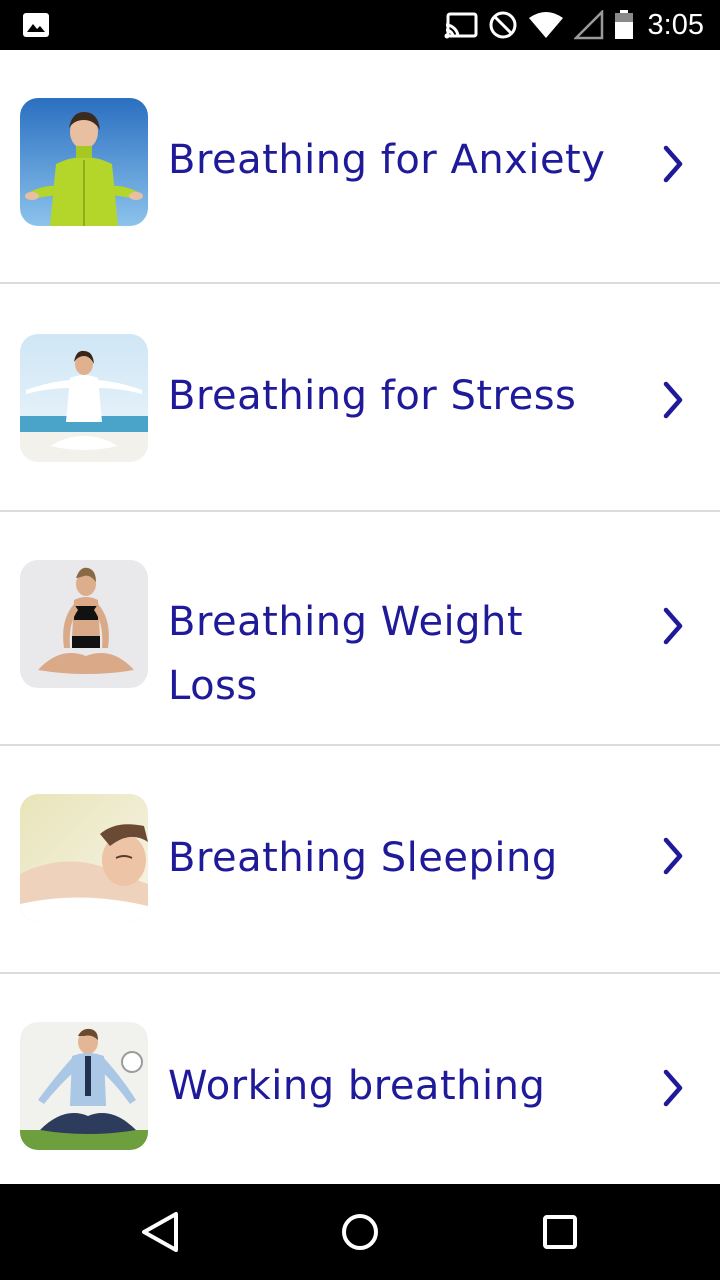 The width and height of the screenshot is (720, 1280). What do you see at coordinates (84, 1086) in the screenshot?
I see `businessman-meditating-photo` at bounding box center [84, 1086].